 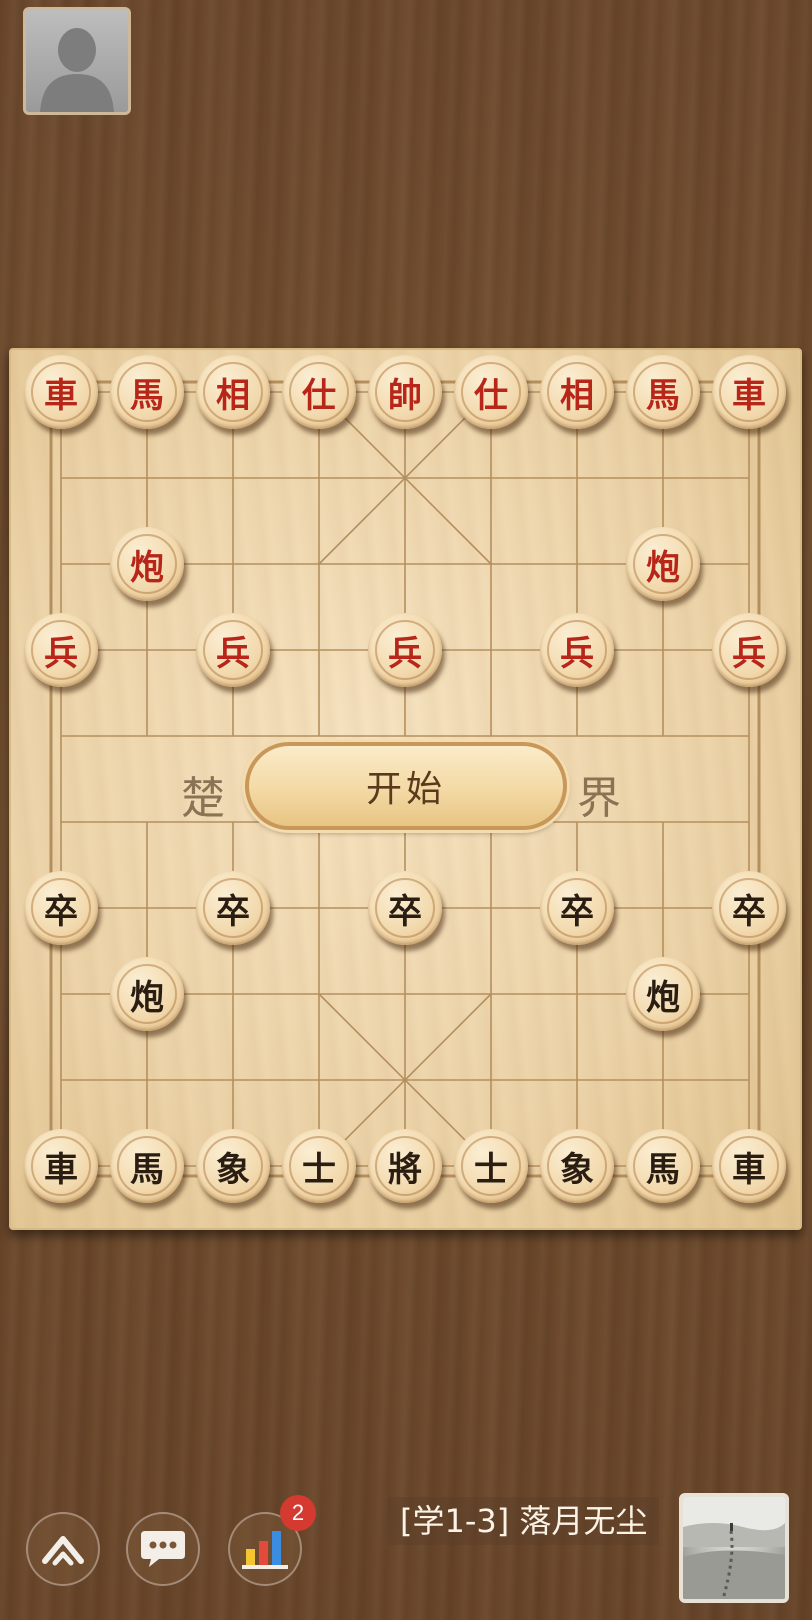 I want to click on bar-chart-icon, so click(x=265, y=1550).